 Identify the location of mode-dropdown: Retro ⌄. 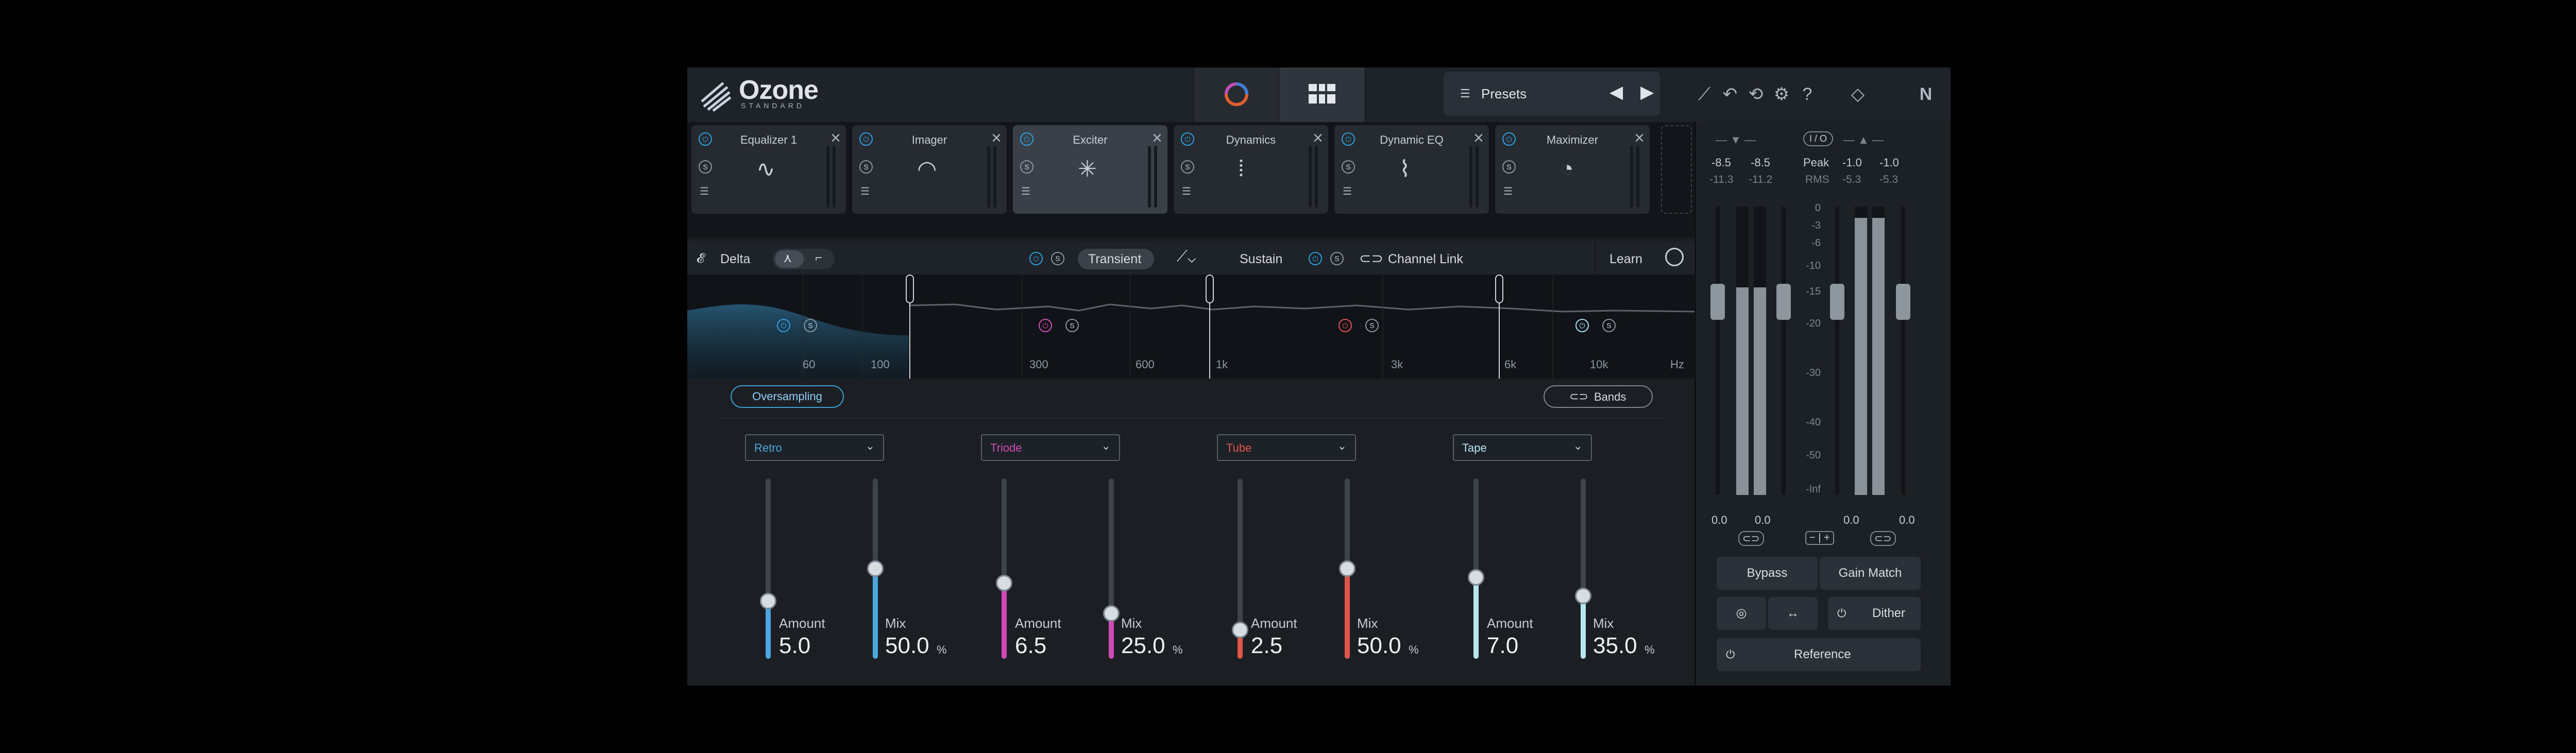
(814, 447).